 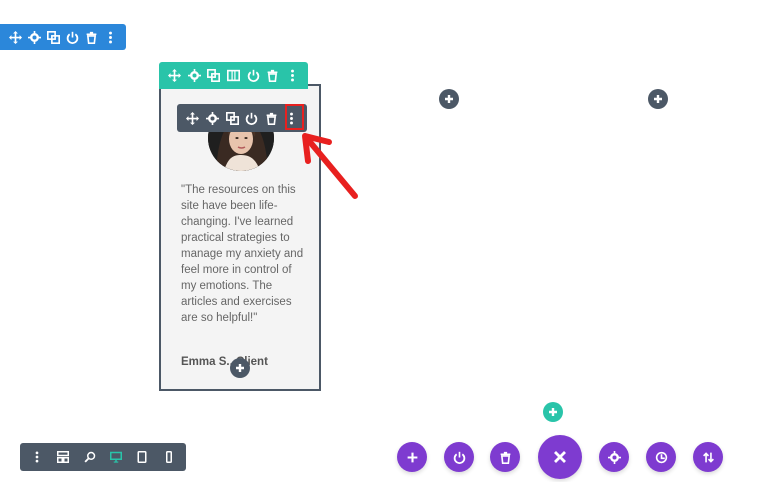 What do you see at coordinates (142, 457) in the screenshot?
I see `tablet-icon` at bounding box center [142, 457].